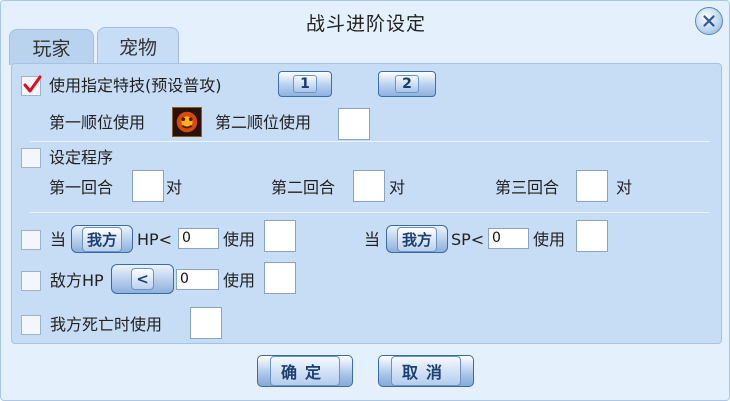 The width and height of the screenshot is (730, 401). I want to click on sp-use-label: 使用, so click(549, 239).